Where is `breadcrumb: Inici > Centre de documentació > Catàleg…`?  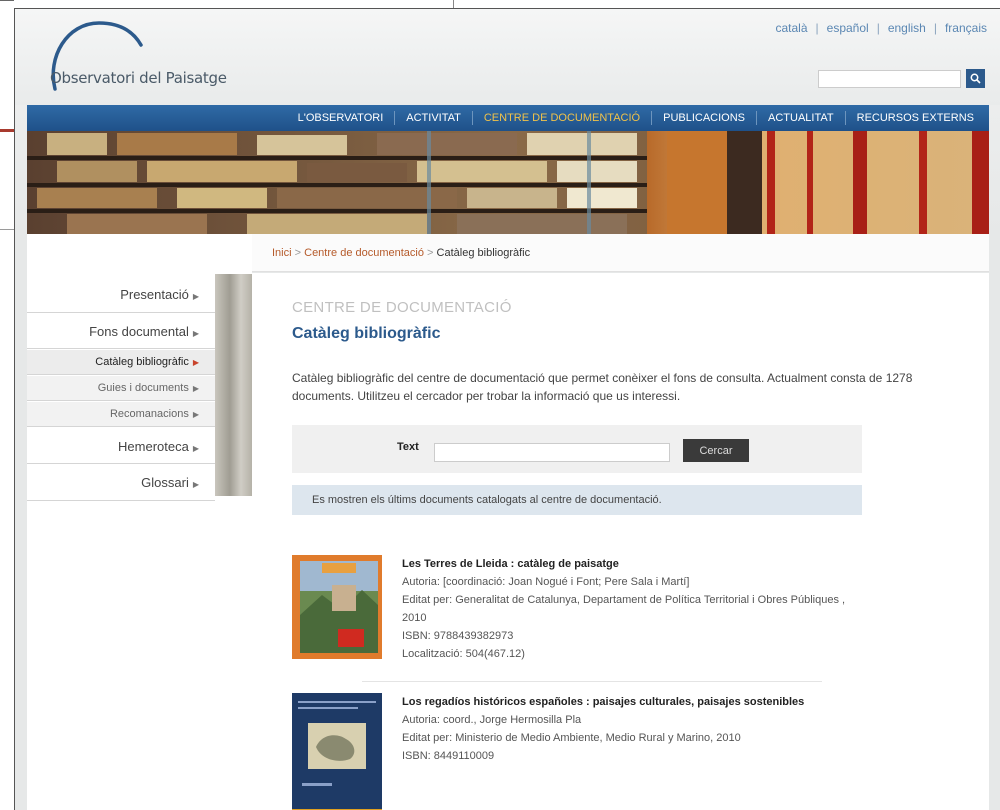 breadcrumb: Inici > Centre de documentació > Catàleg… is located at coordinates (620, 253).